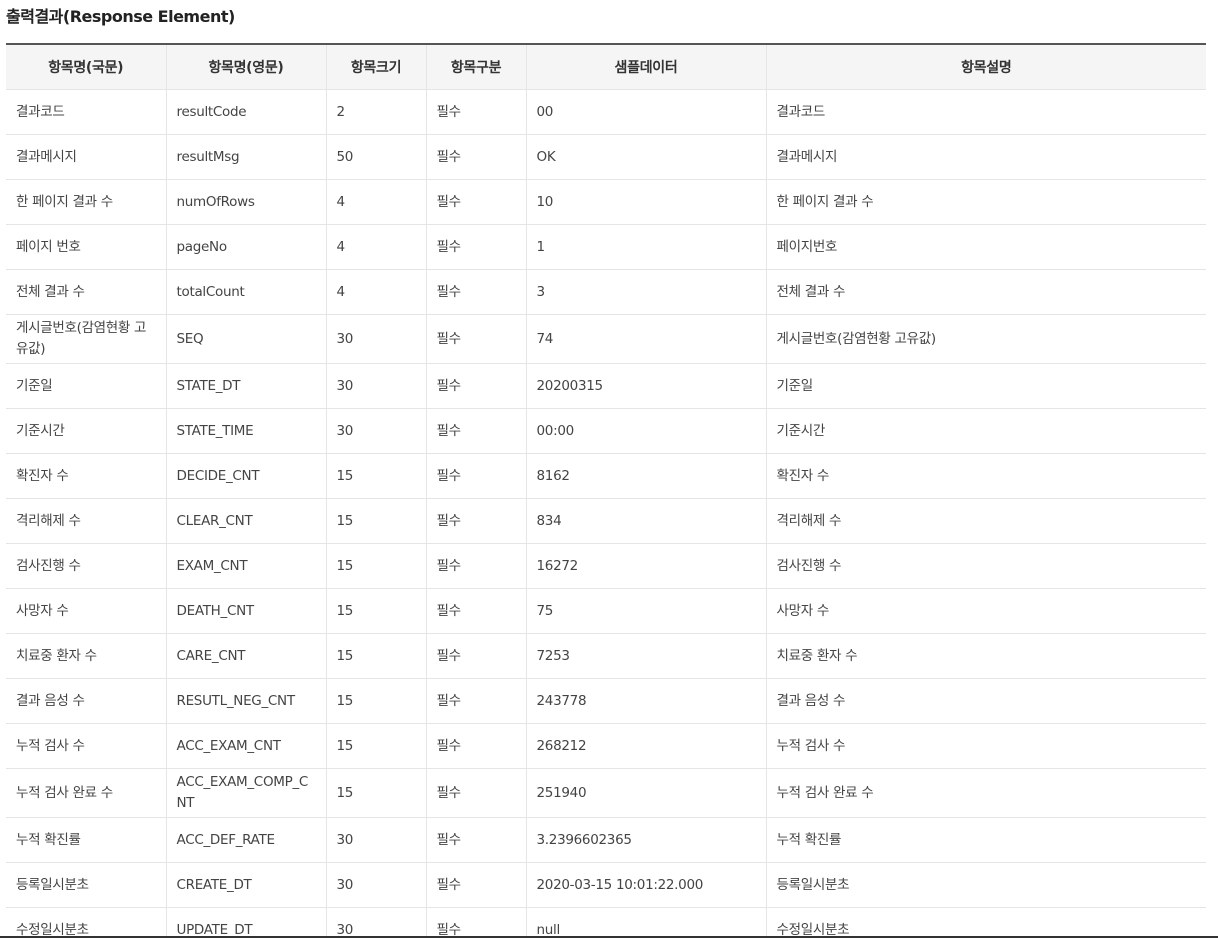 This screenshot has height=938, width=1218. What do you see at coordinates (646, 67) in the screenshot?
I see `header-sample: 샘플데이터` at bounding box center [646, 67].